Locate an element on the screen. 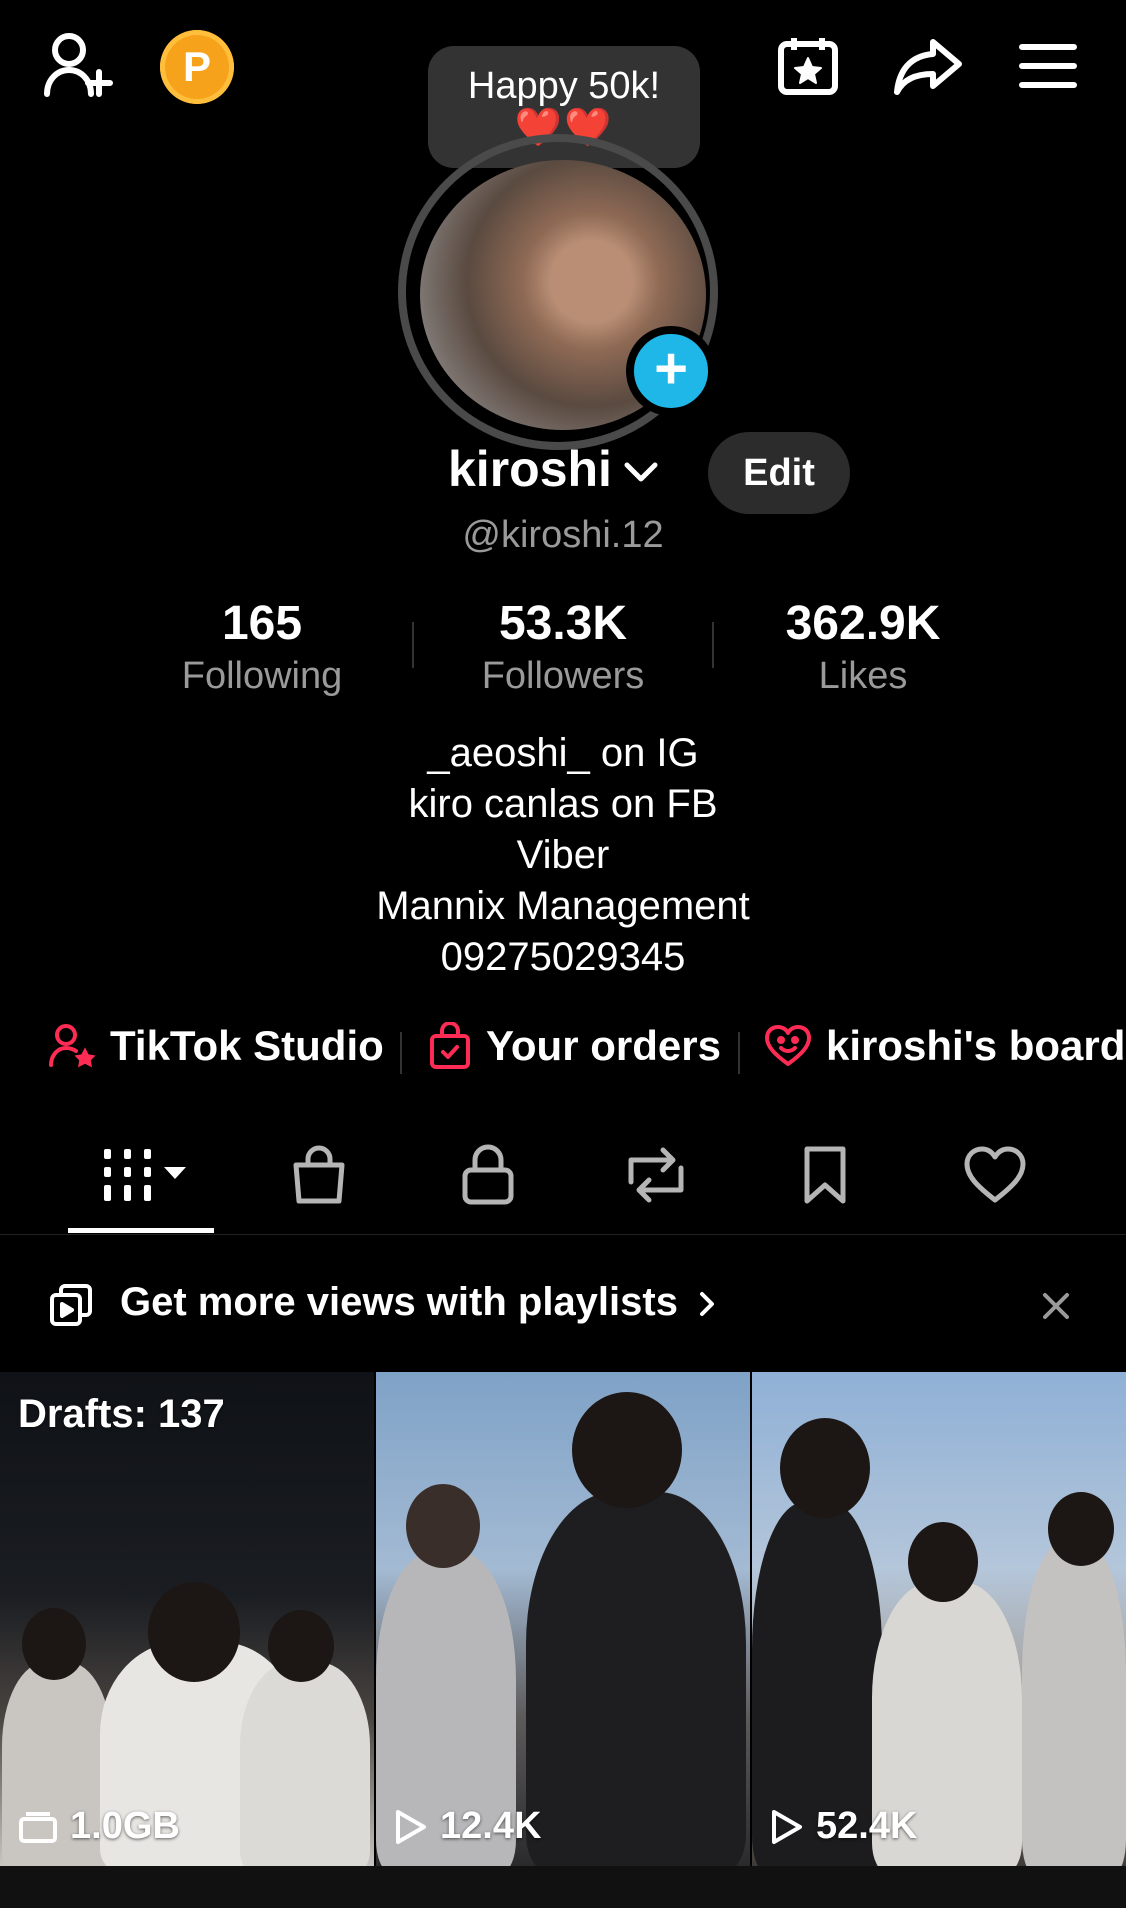  stat-followers: 53.3K Followers is located at coordinates (563, 647).